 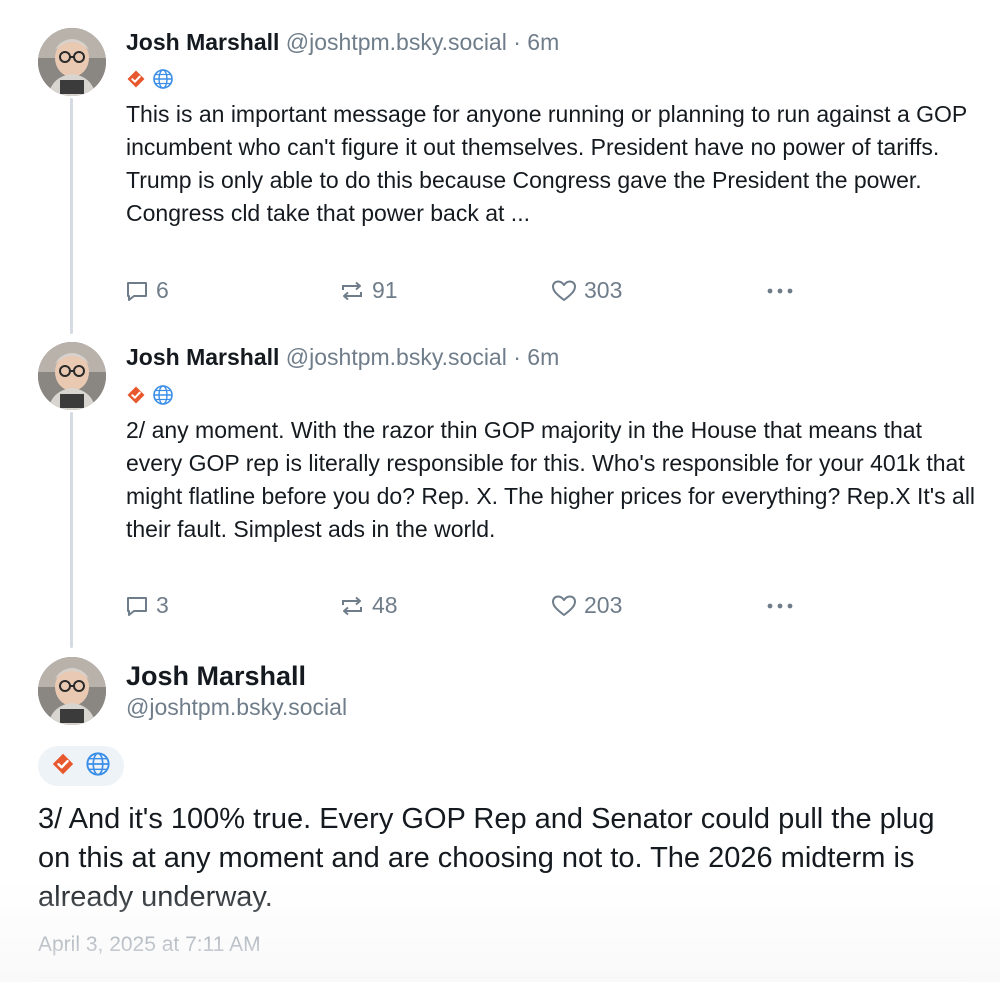 I want to click on divider, so click(x=502, y=977).